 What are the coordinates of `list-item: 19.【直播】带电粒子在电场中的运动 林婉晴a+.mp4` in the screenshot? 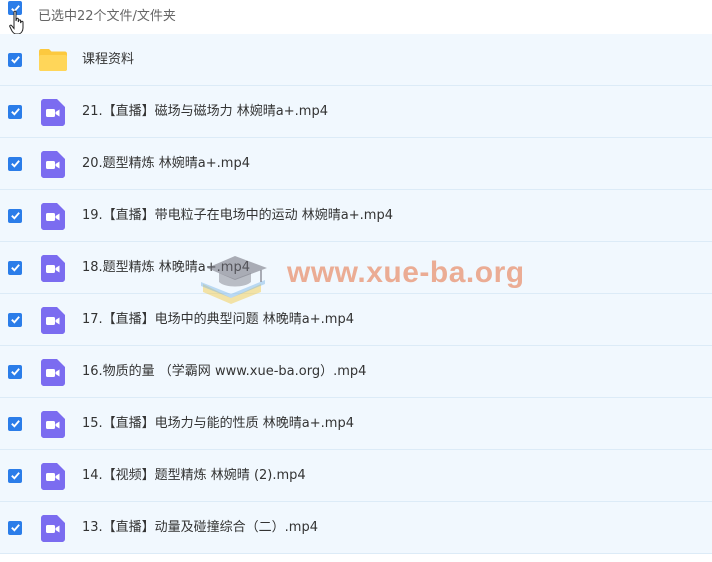 It's located at (356, 216).